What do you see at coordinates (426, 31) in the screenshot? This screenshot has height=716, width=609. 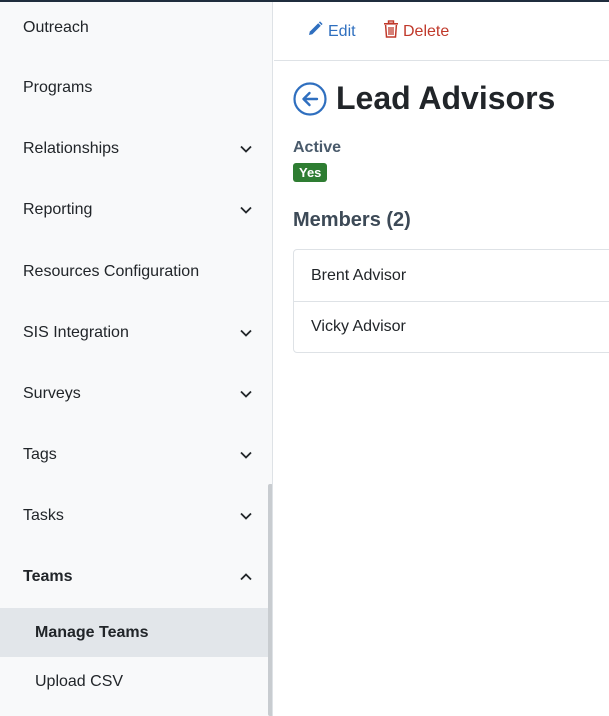 I see `delete-label: Delete` at bounding box center [426, 31].